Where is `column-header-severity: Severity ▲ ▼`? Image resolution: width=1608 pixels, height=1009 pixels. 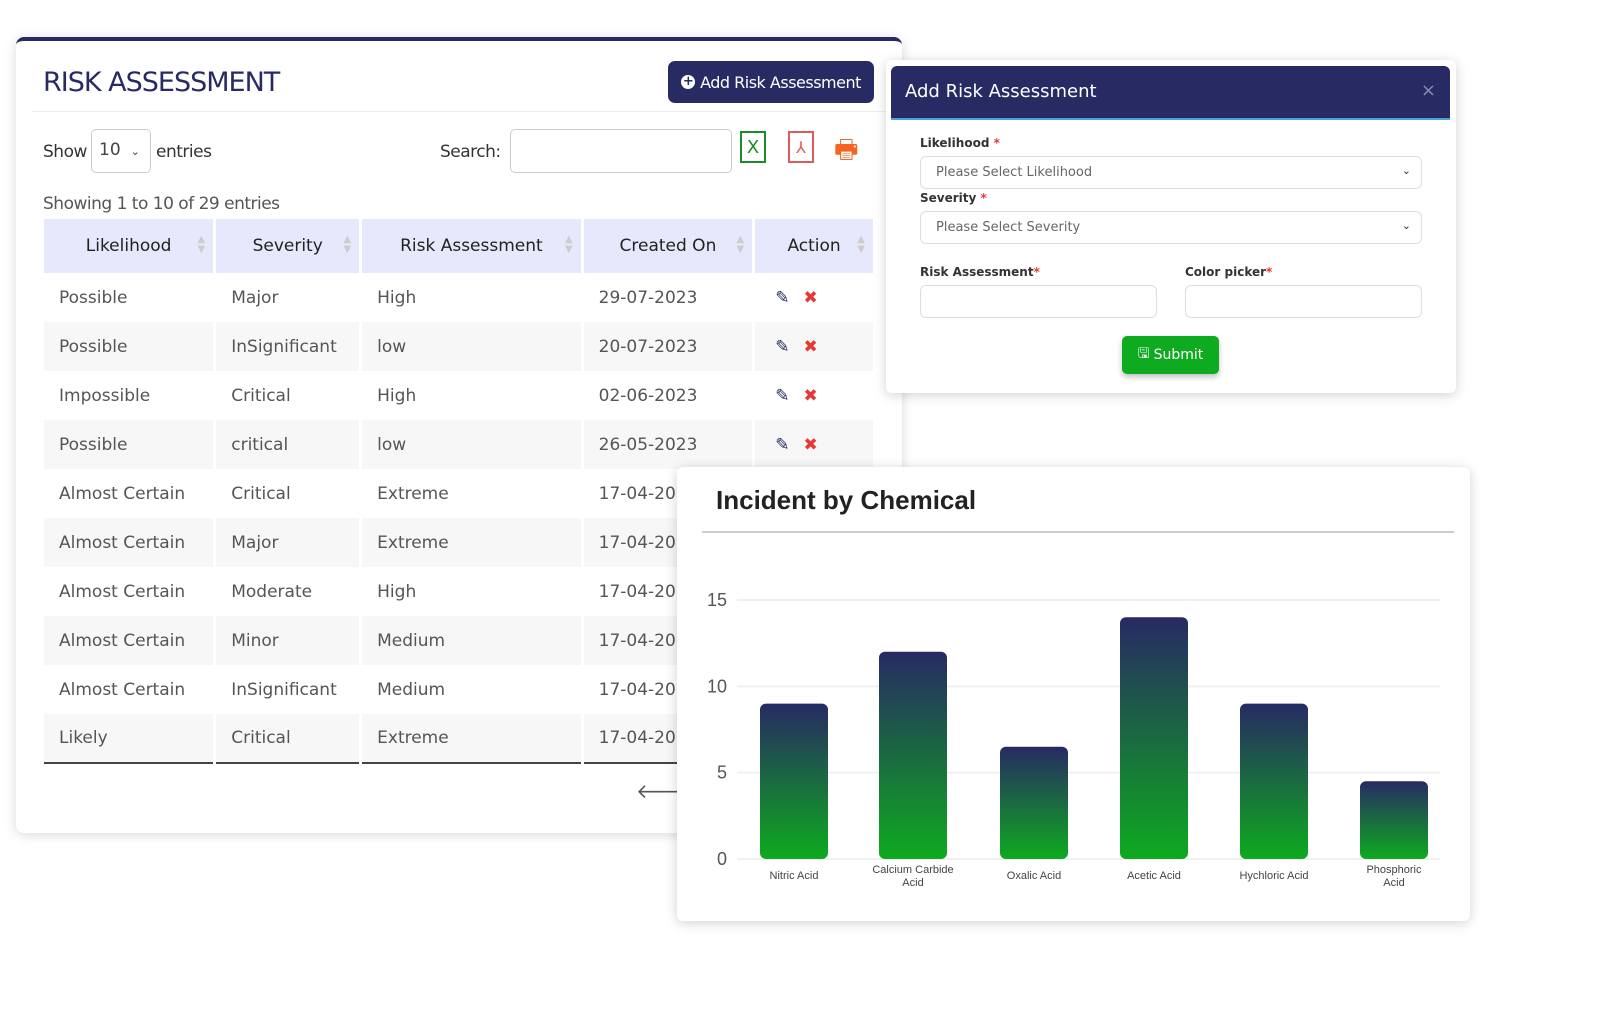 column-header-severity: Severity ▲ ▼ is located at coordinates (288, 246).